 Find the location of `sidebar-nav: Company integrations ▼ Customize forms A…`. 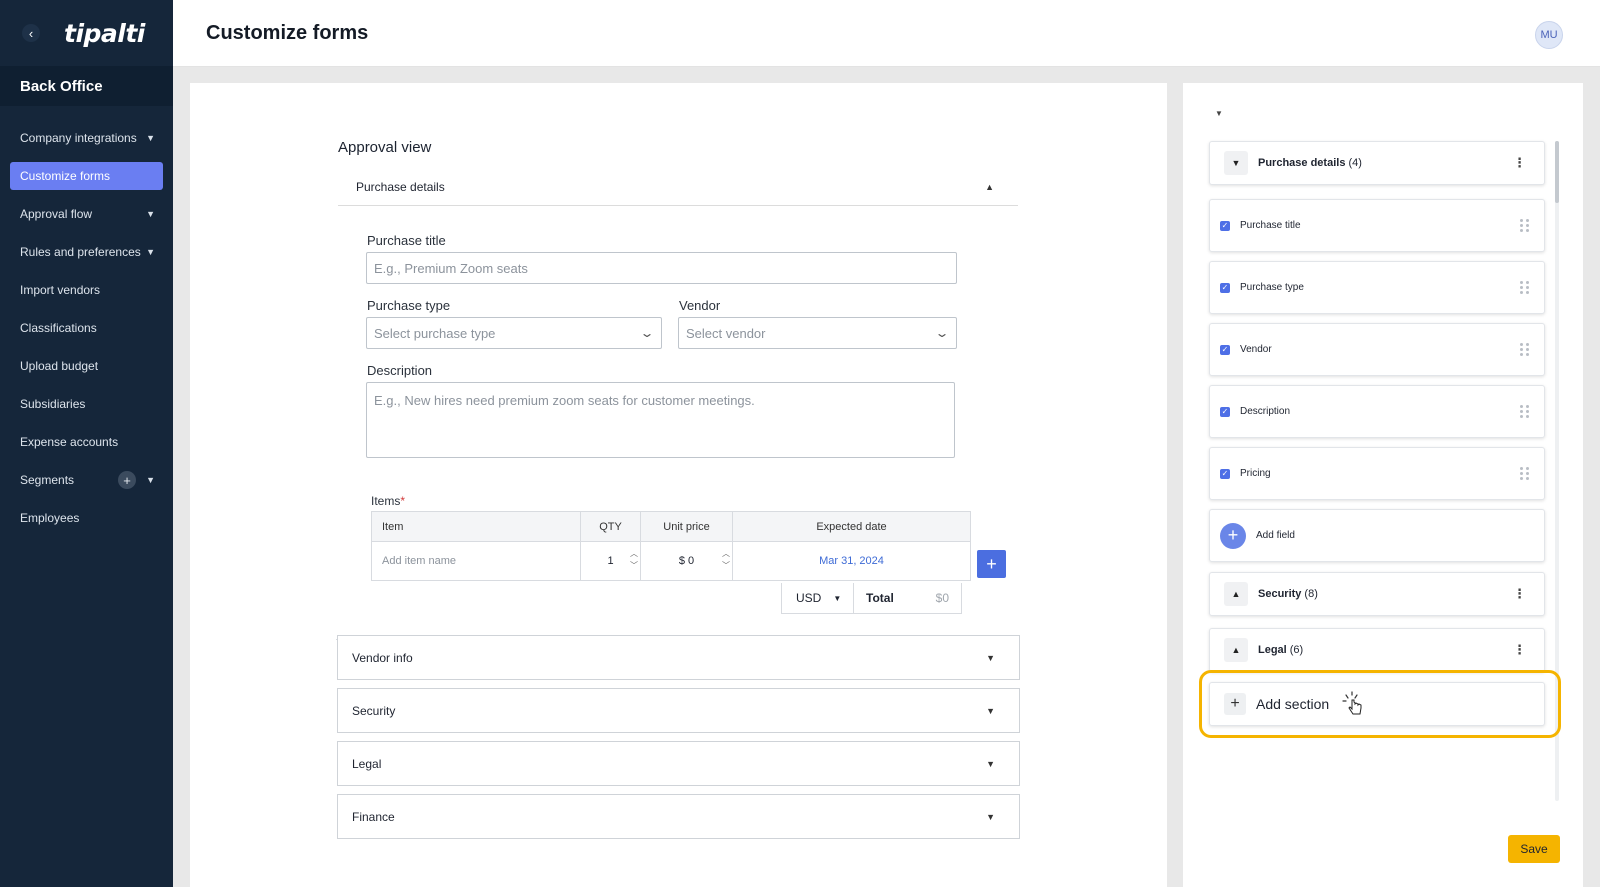

sidebar-nav: Company integrations ▼ Customize forms A… is located at coordinates (86, 321).